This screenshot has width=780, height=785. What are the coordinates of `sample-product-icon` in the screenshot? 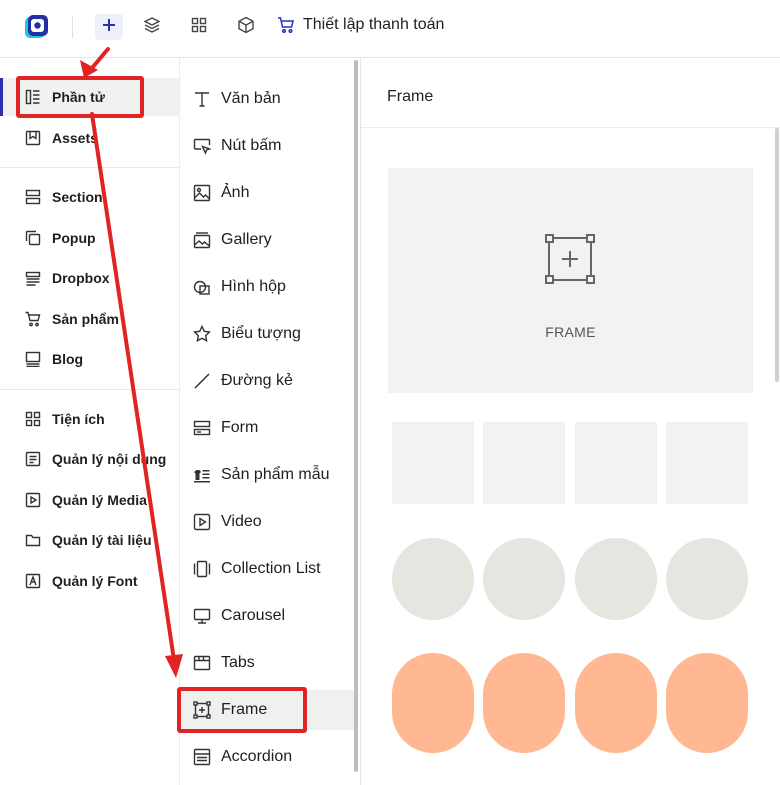 It's located at (202, 475).